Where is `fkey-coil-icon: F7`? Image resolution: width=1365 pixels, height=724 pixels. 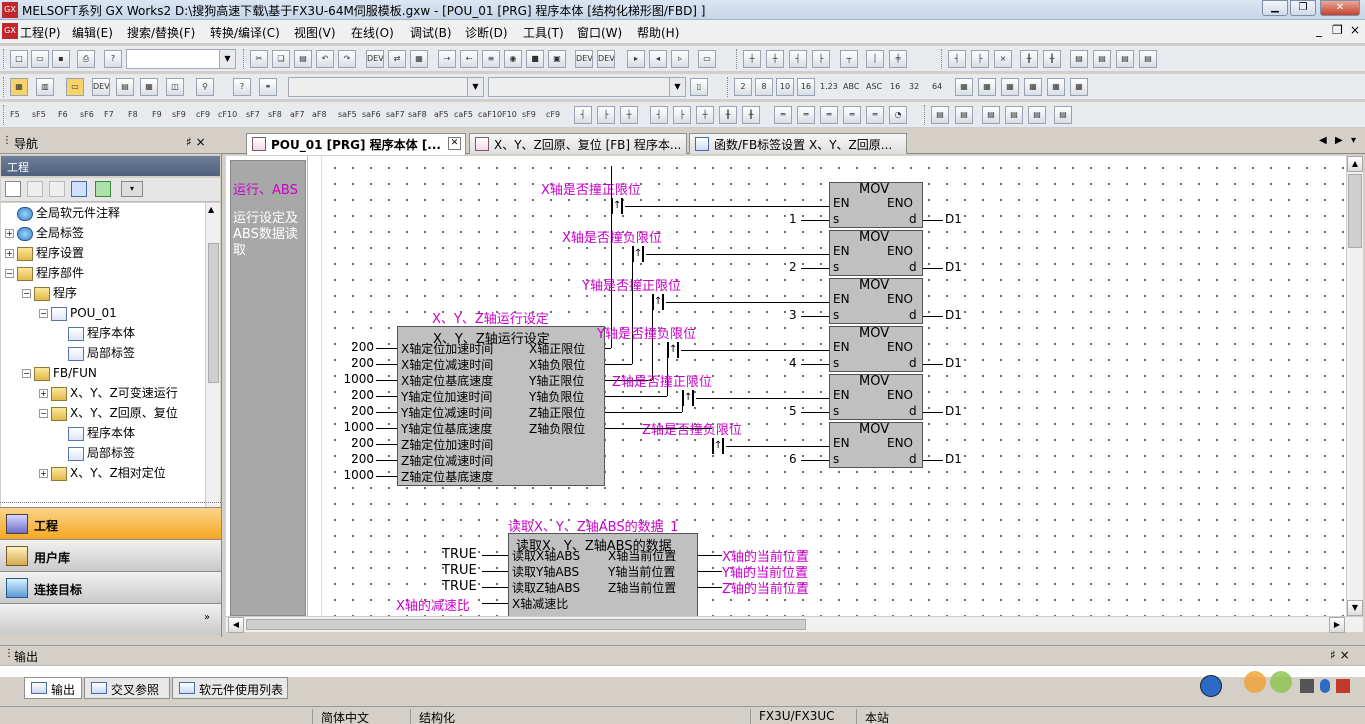 fkey-coil-icon: F7 is located at coordinates (109, 115).